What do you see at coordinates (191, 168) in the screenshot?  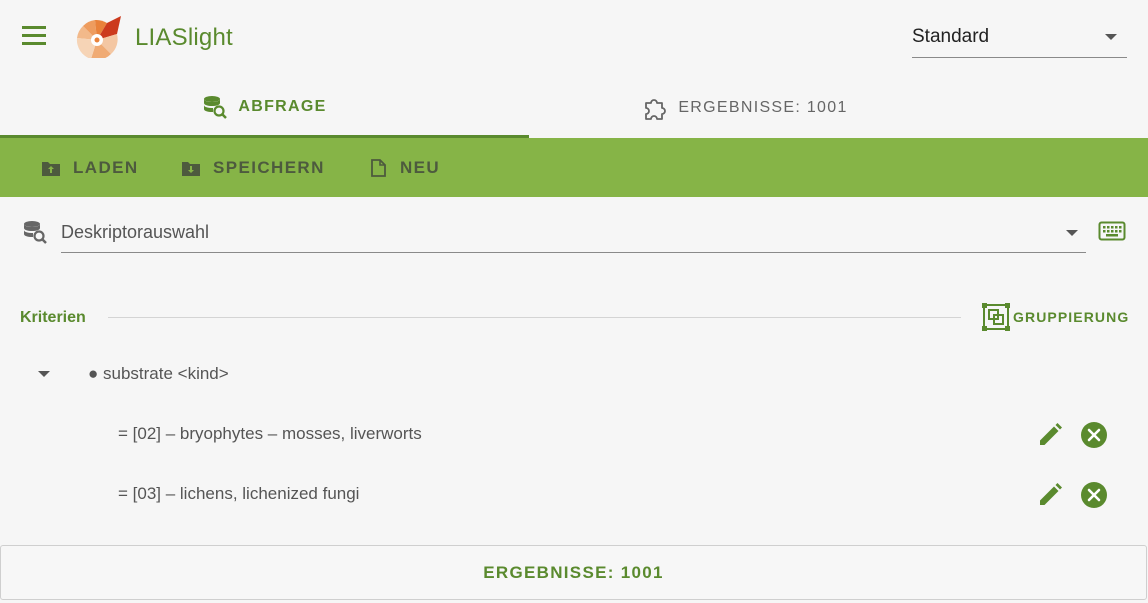 I see `folder-download-icon` at bounding box center [191, 168].